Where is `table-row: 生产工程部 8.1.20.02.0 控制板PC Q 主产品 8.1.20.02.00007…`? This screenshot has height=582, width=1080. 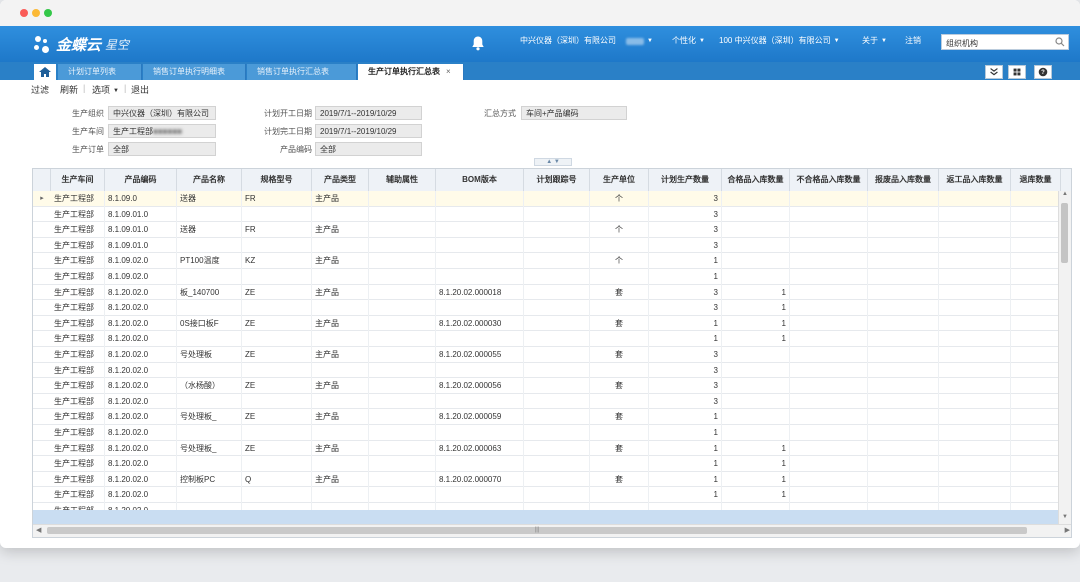 table-row: 生产工程部 8.1.20.02.0 控制板PC Q 主产品 8.1.20.02.00007… is located at coordinates (547, 479).